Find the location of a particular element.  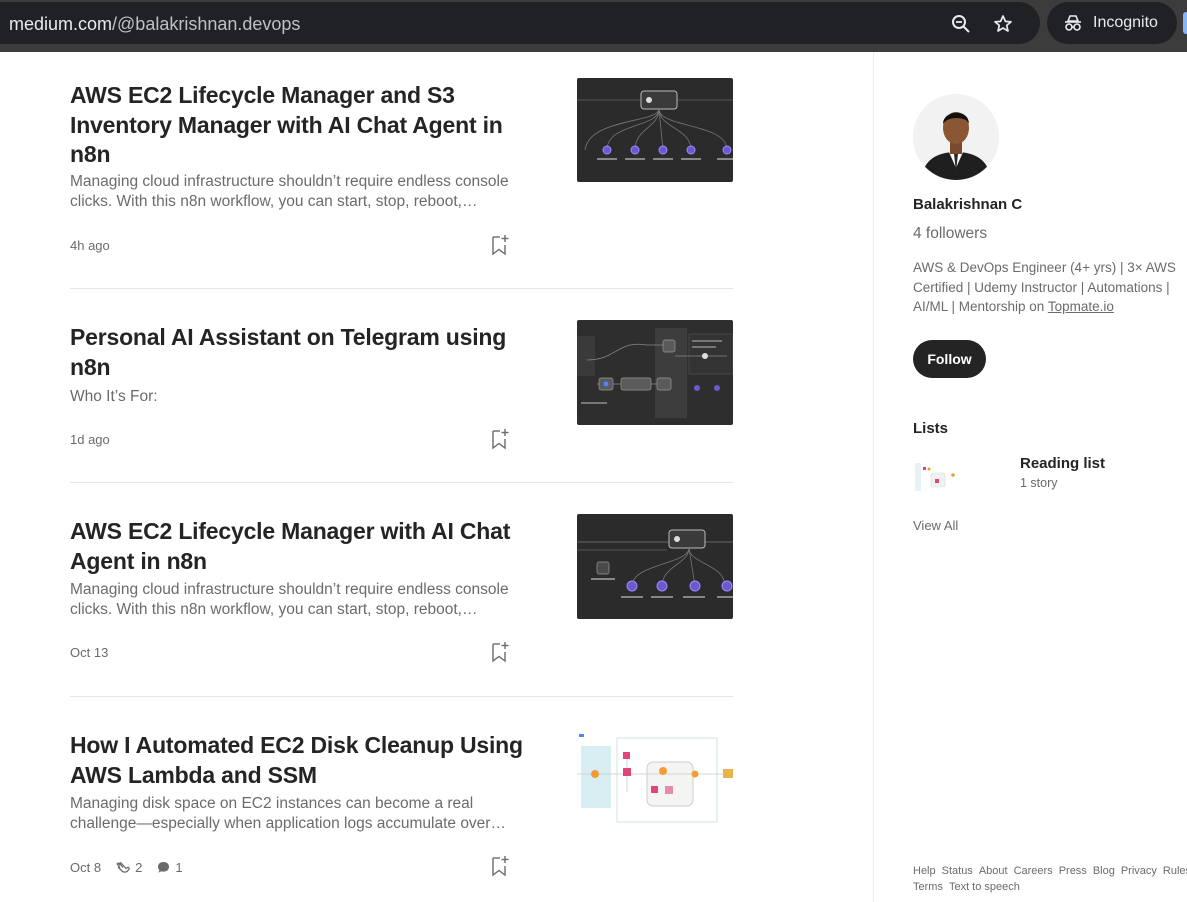

incognito-button: Incognito is located at coordinates (1112, 23).